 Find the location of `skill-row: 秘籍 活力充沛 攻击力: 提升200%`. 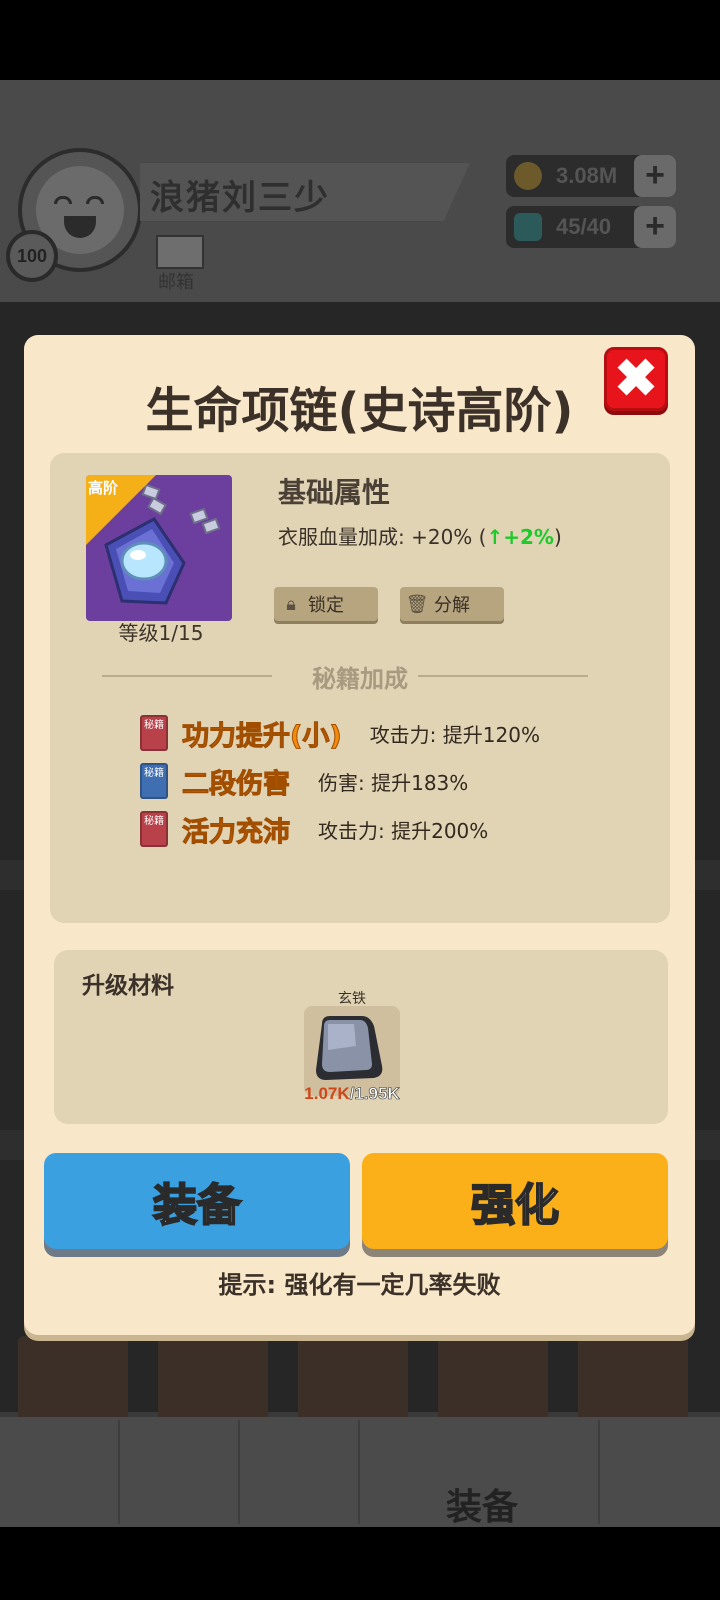

skill-row: 秘籍 活力充沛 攻击力: 提升200% is located at coordinates (314, 829).